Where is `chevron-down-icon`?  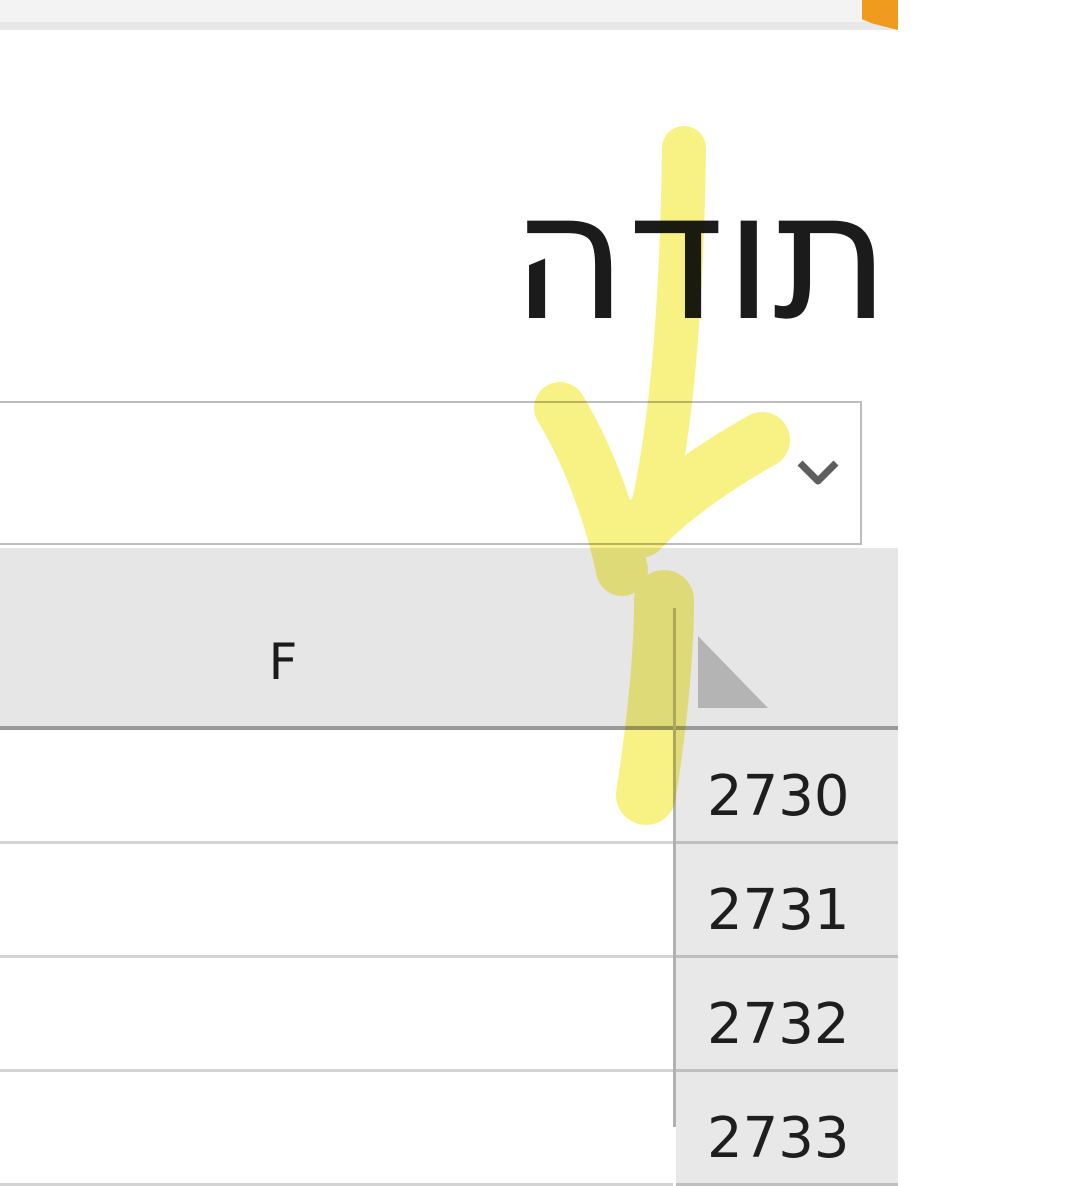 chevron-down-icon is located at coordinates (818, 472).